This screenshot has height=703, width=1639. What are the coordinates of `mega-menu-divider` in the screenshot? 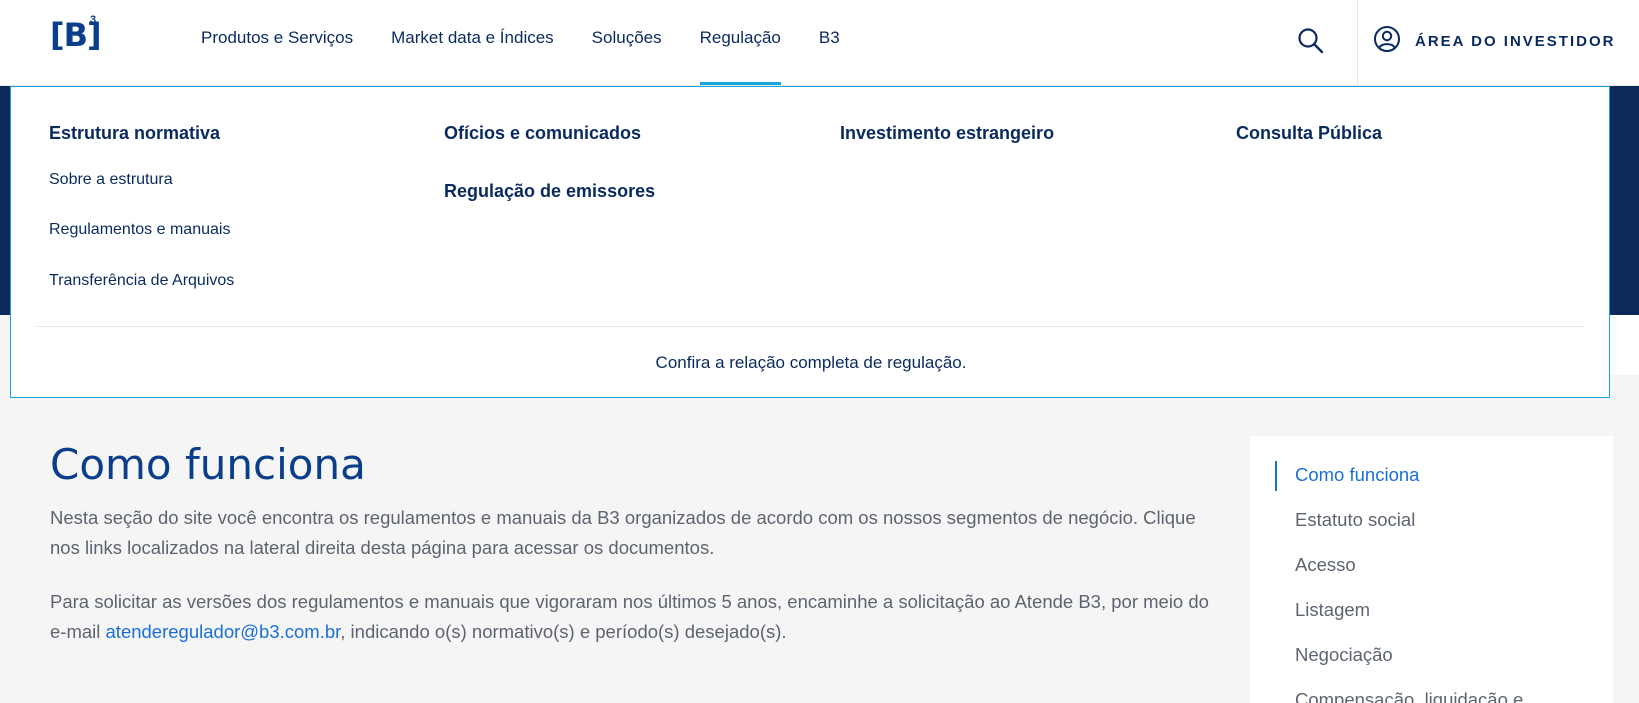 It's located at (810, 326).